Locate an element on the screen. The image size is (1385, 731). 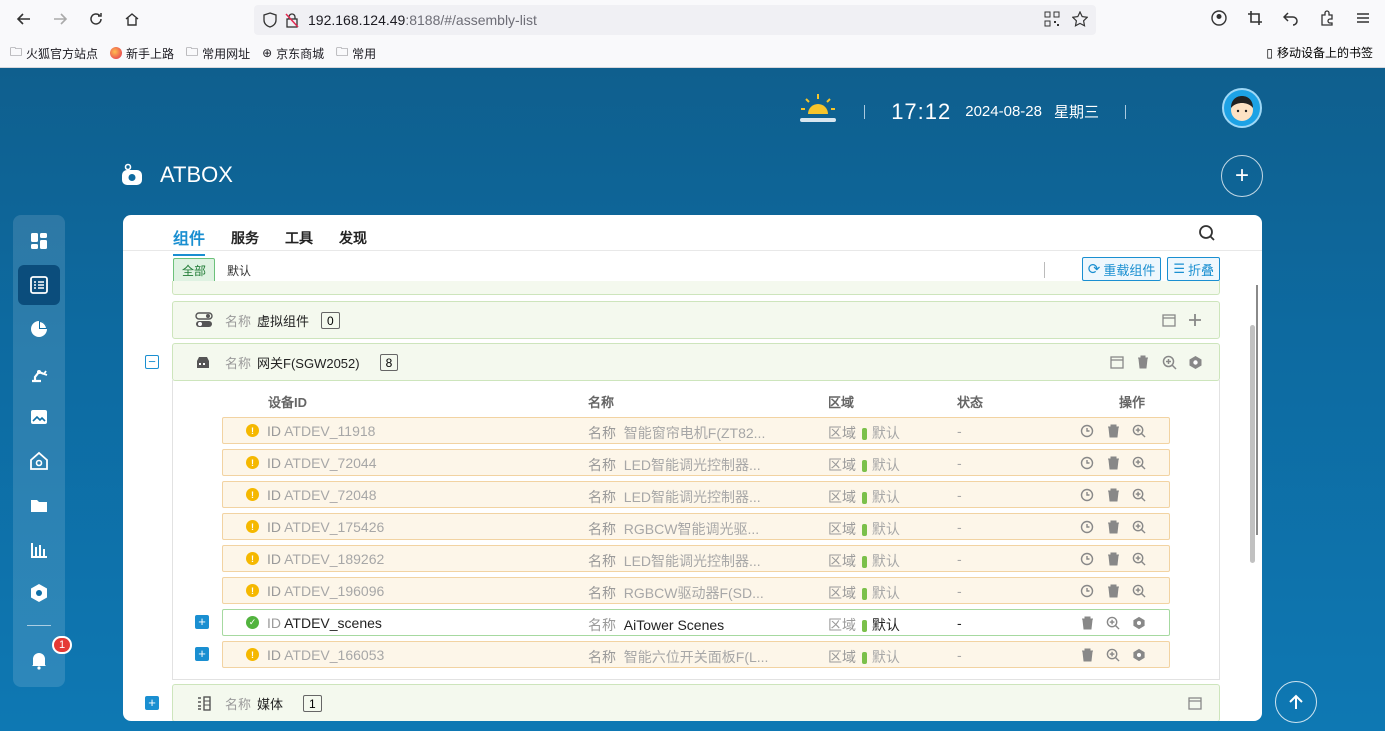
sidebar is located at coordinates (39, 451).